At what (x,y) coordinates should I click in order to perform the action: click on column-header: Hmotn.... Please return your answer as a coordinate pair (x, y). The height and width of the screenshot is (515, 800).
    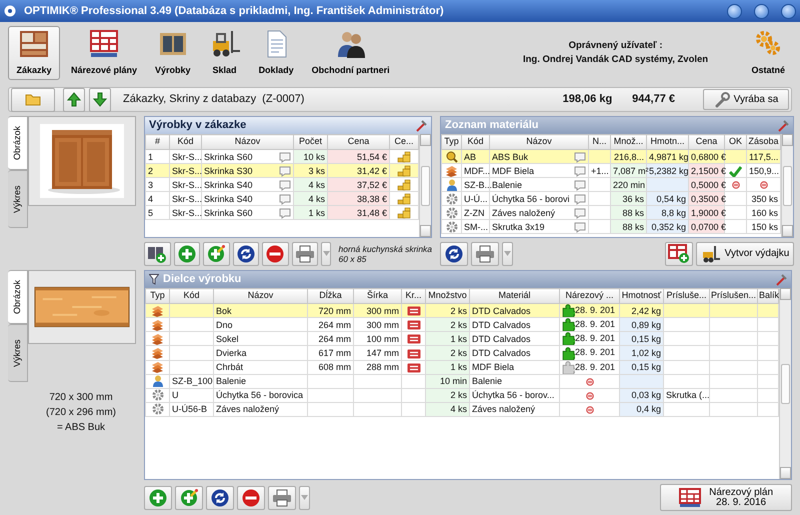
    Looking at the image, I should click on (667, 142).